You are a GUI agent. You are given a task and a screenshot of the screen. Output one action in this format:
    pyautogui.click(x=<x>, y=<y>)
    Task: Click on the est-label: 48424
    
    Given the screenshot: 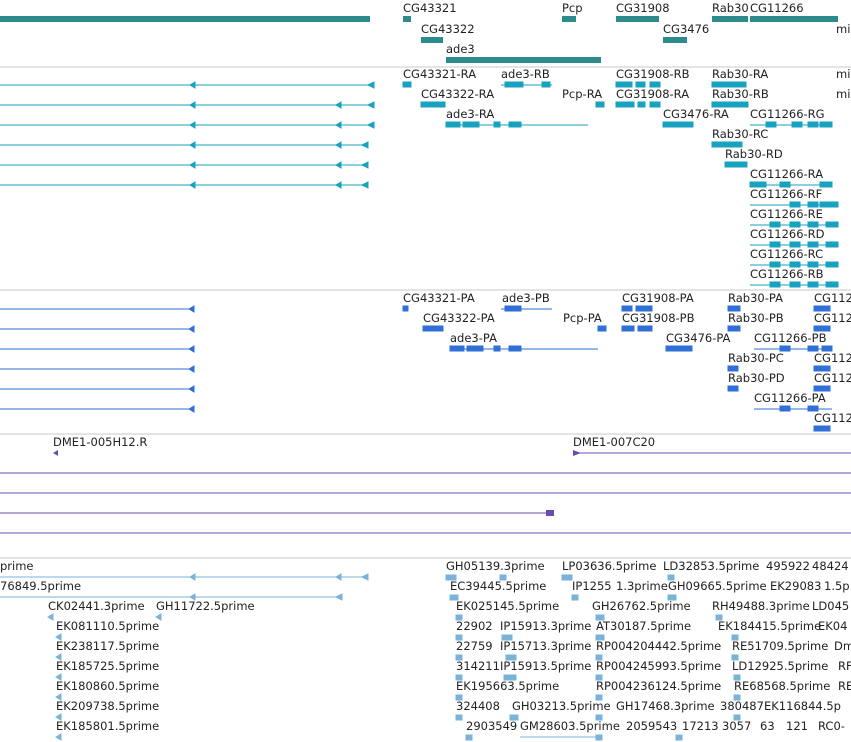 What is the action you would take?
    pyautogui.click(x=830, y=566)
    